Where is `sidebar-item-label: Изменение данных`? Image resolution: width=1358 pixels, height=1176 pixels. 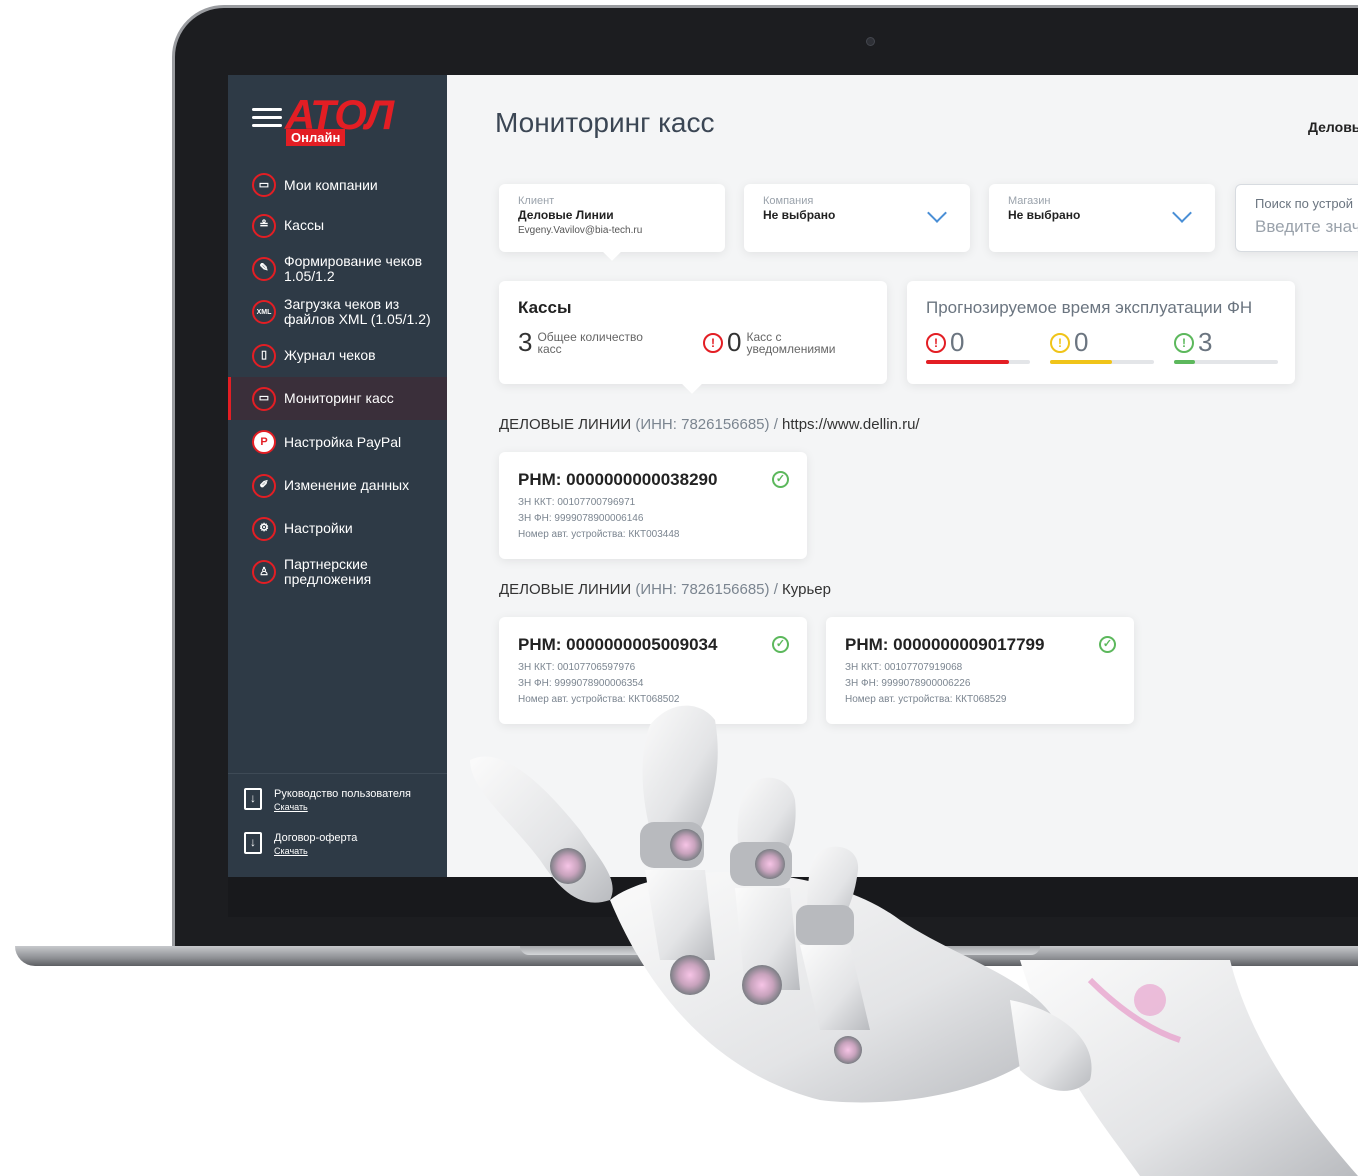 sidebar-item-label: Изменение данных is located at coordinates (347, 485).